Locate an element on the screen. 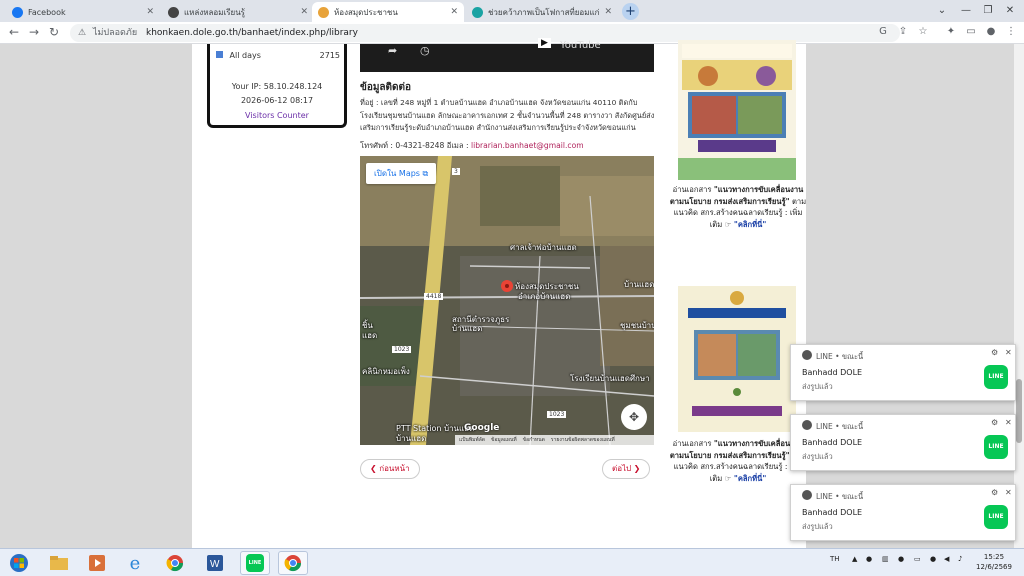  tab-learning: แหล่งหลอมเรียนรู้ ✕ is located at coordinates (238, 12).